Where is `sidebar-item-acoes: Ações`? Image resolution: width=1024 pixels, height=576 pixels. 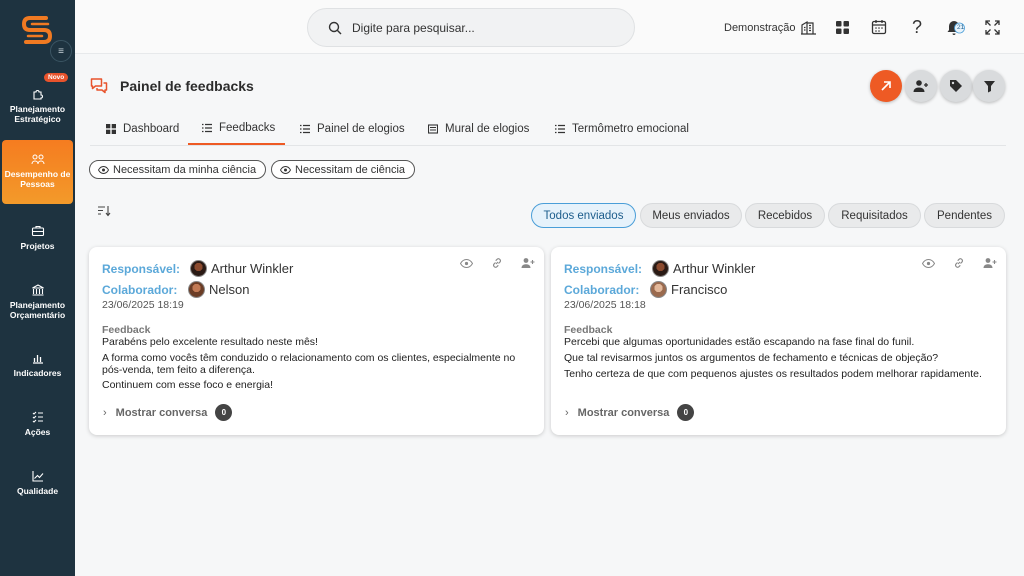
sidebar-item-acoes: Ações is located at coordinates (37, 423).